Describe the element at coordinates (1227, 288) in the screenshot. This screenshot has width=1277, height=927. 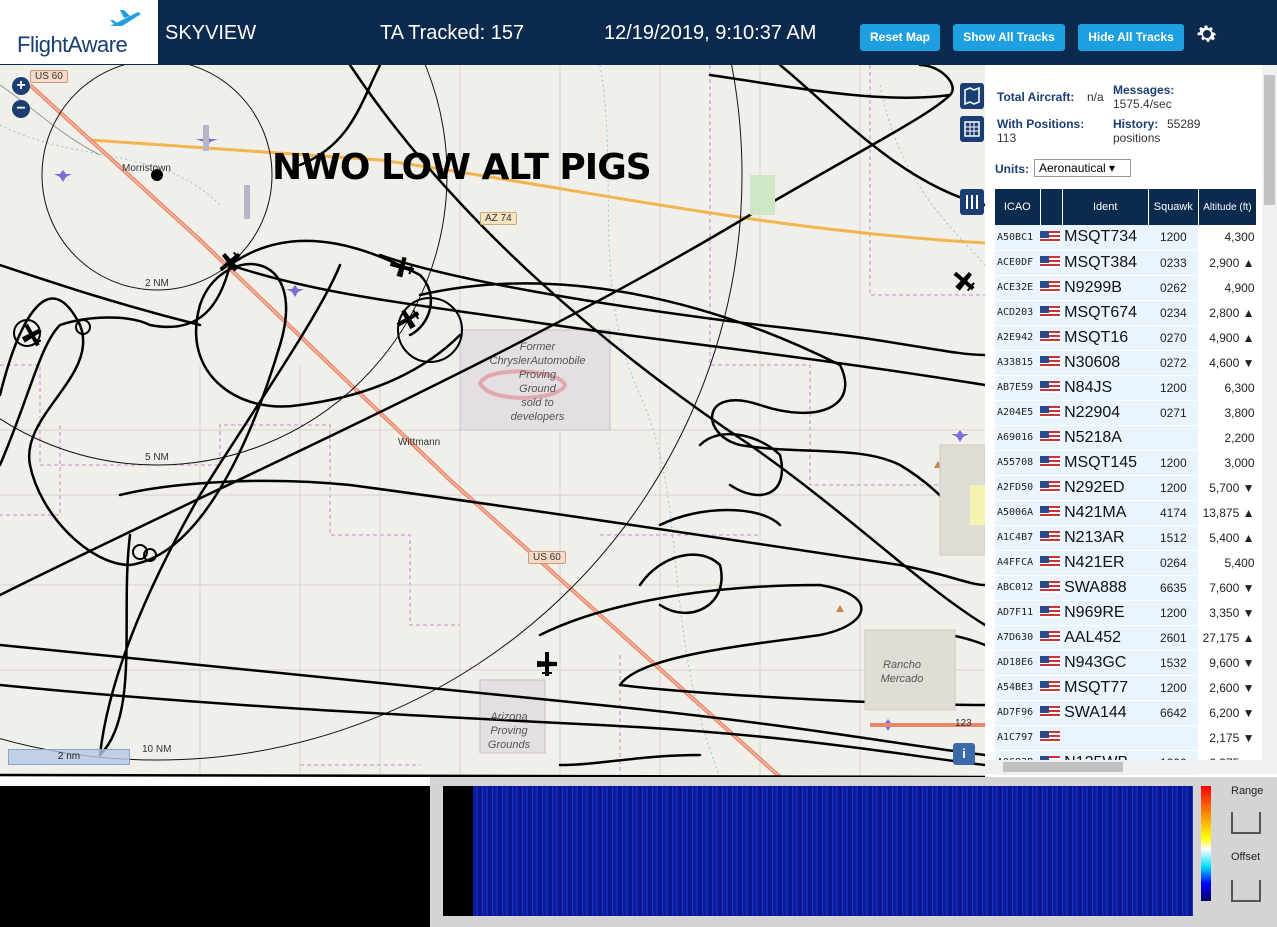
I see `cell-altitude: 4,900` at that location.